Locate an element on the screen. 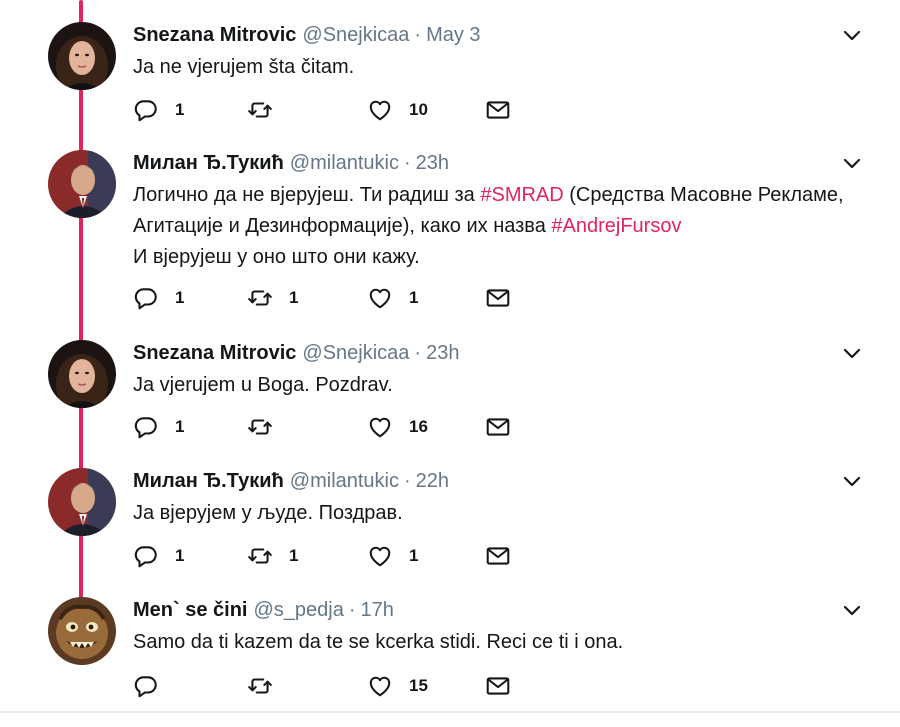 The height and width of the screenshot is (727, 900). tweet-timestamp: May 3 is located at coordinates (453, 35).